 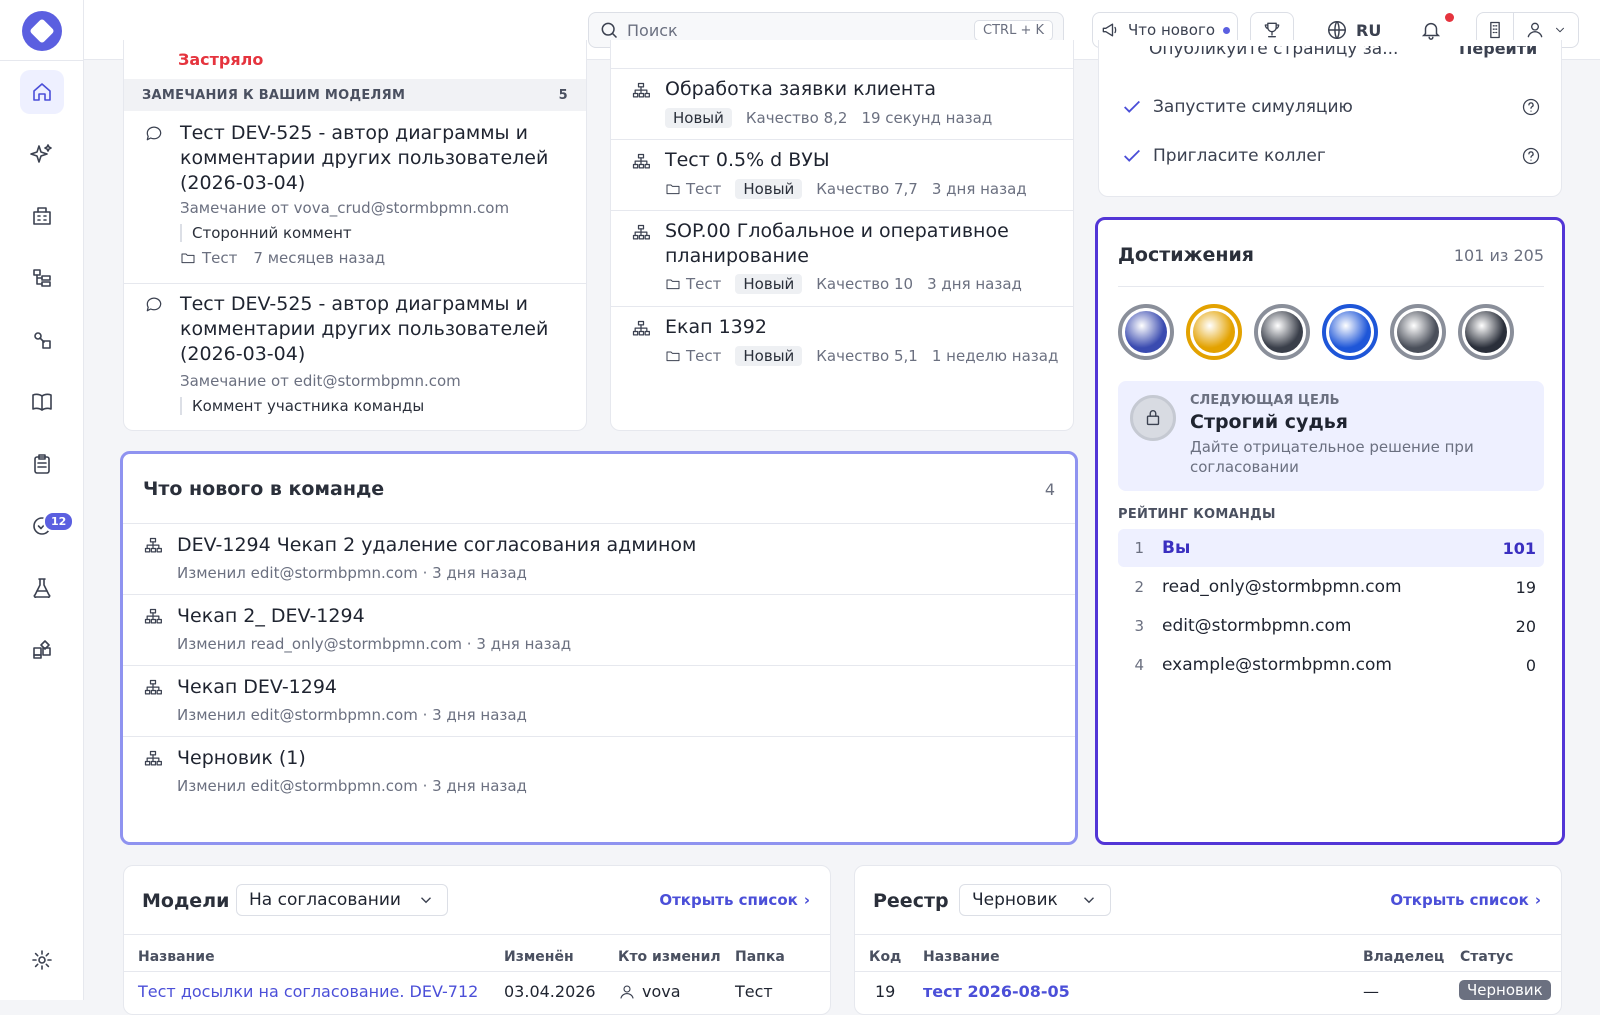 What do you see at coordinates (1153, 418) in the screenshot?
I see `locked-badge-icon` at bounding box center [1153, 418].